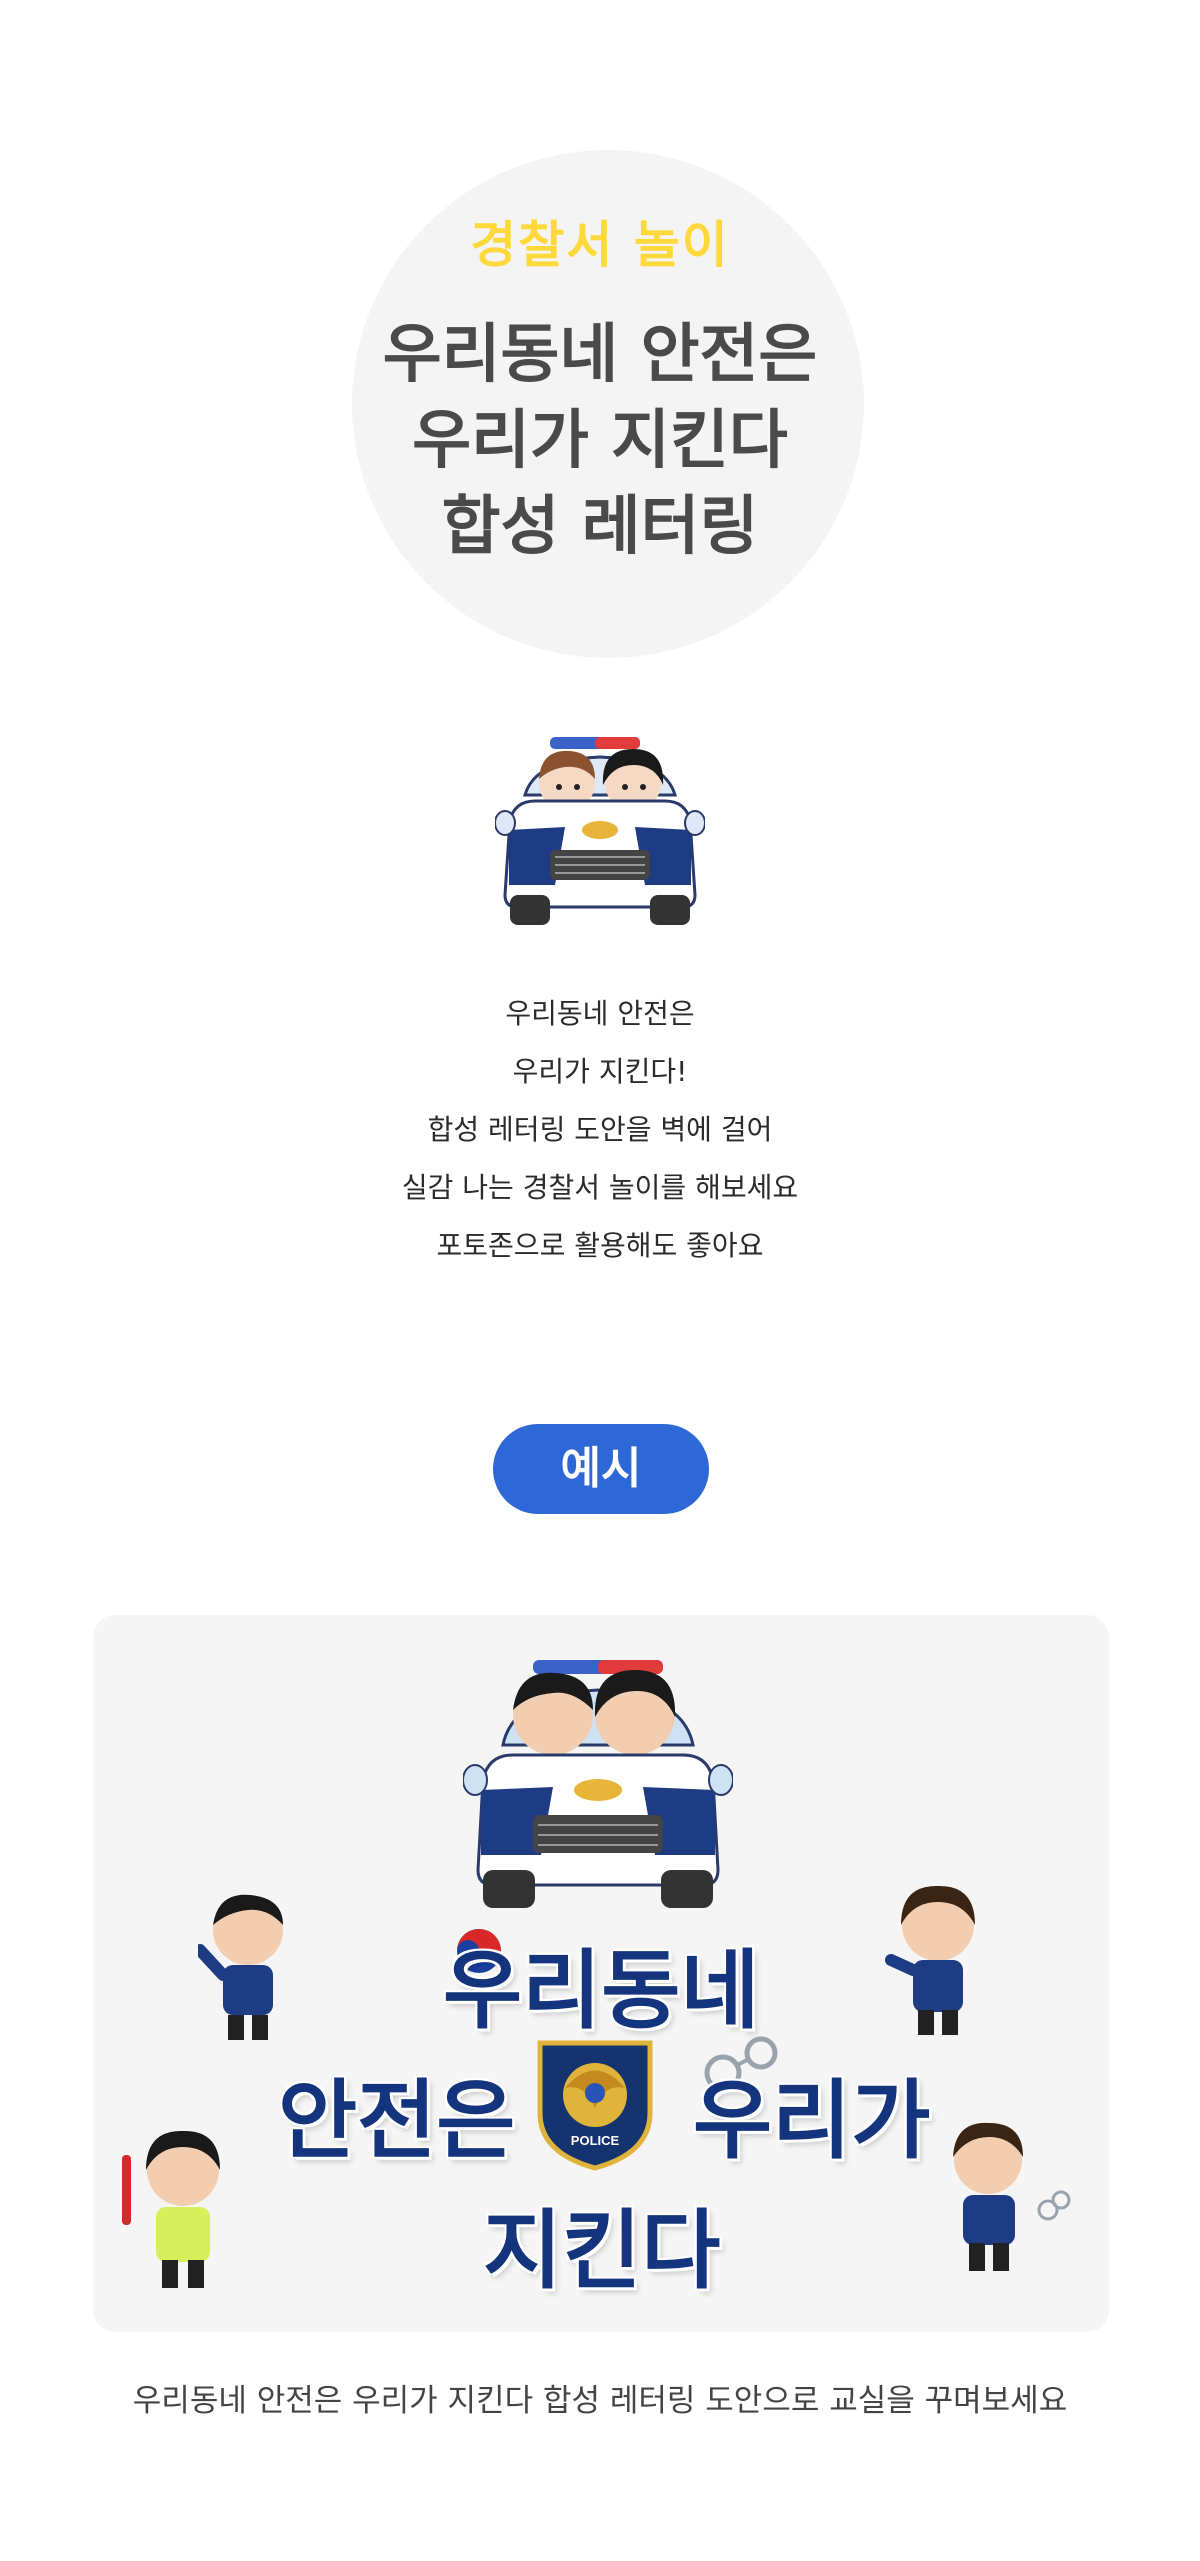  I want to click on lettering-line: 우리동네, so click(601, 1991).